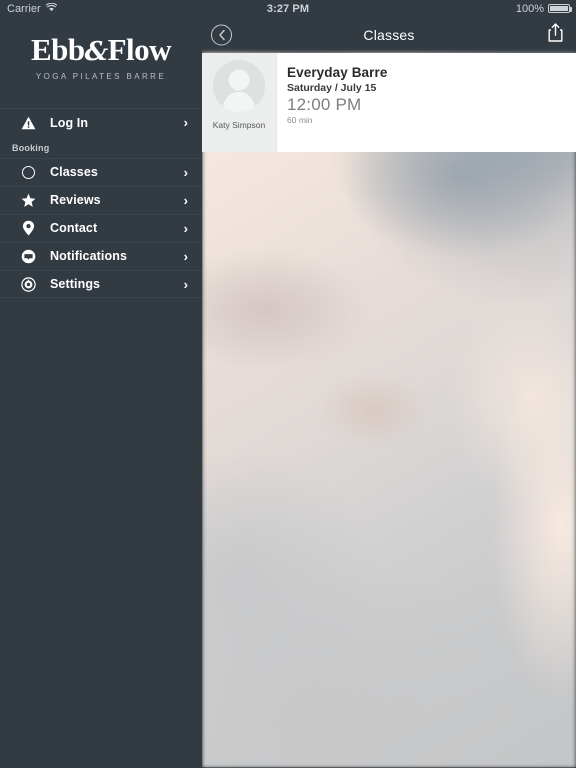 Image resolution: width=576 pixels, height=768 pixels. What do you see at coordinates (69, 122) in the screenshot?
I see `sidebar-item-label: Log In` at bounding box center [69, 122].